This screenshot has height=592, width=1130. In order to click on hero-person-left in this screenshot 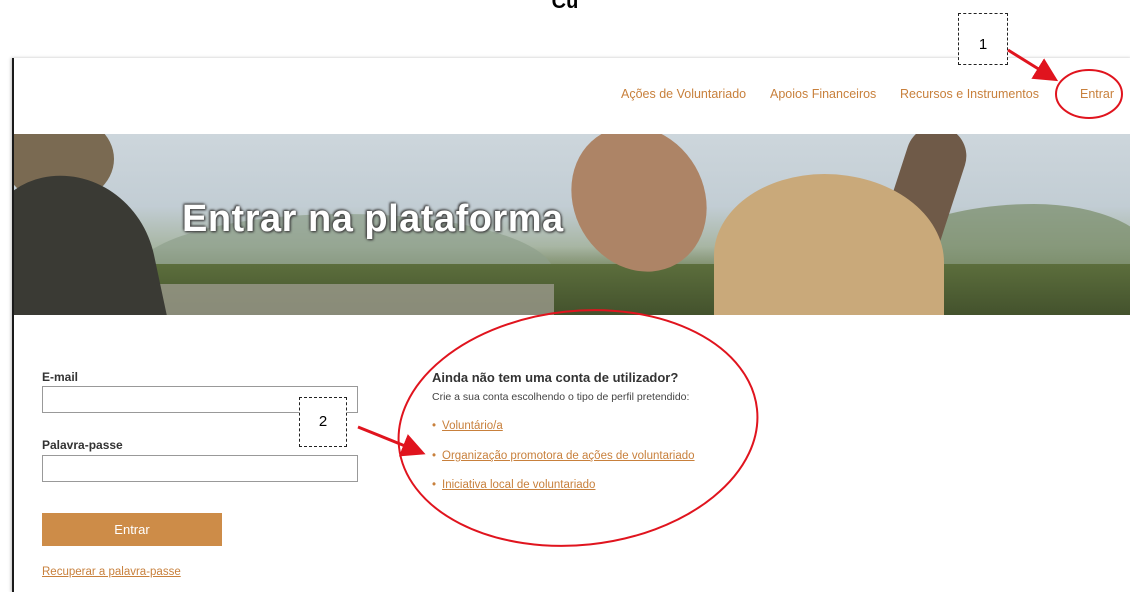, I will do `click(92, 236)`.